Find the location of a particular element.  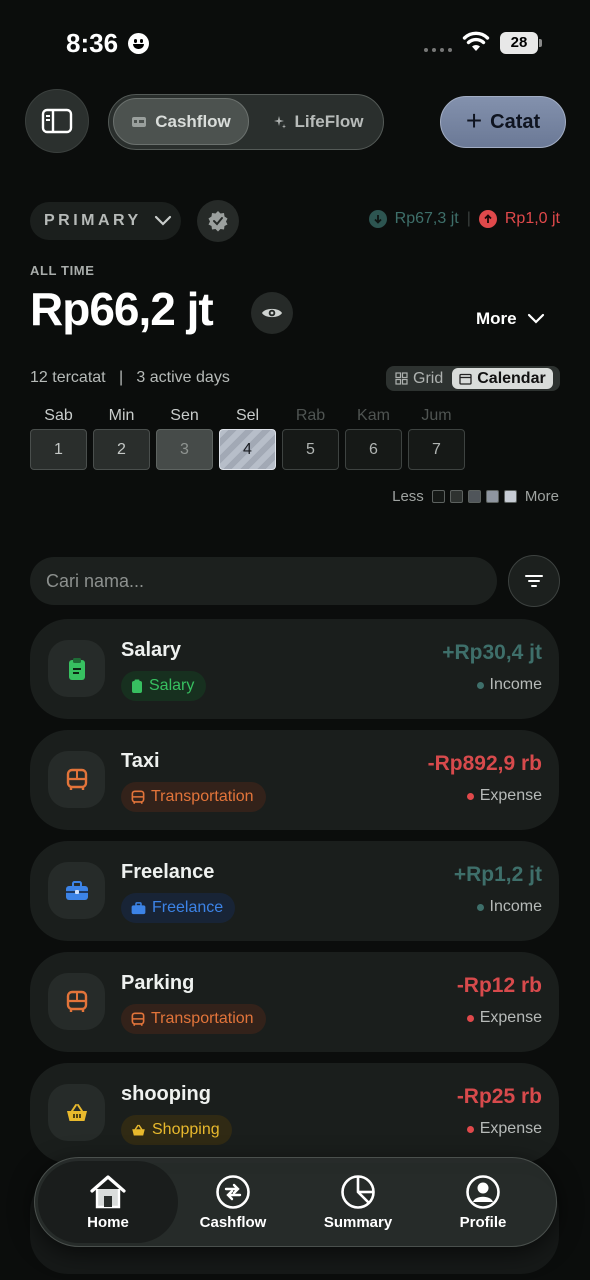

transaction-type: Income is located at coordinates (509, 685).